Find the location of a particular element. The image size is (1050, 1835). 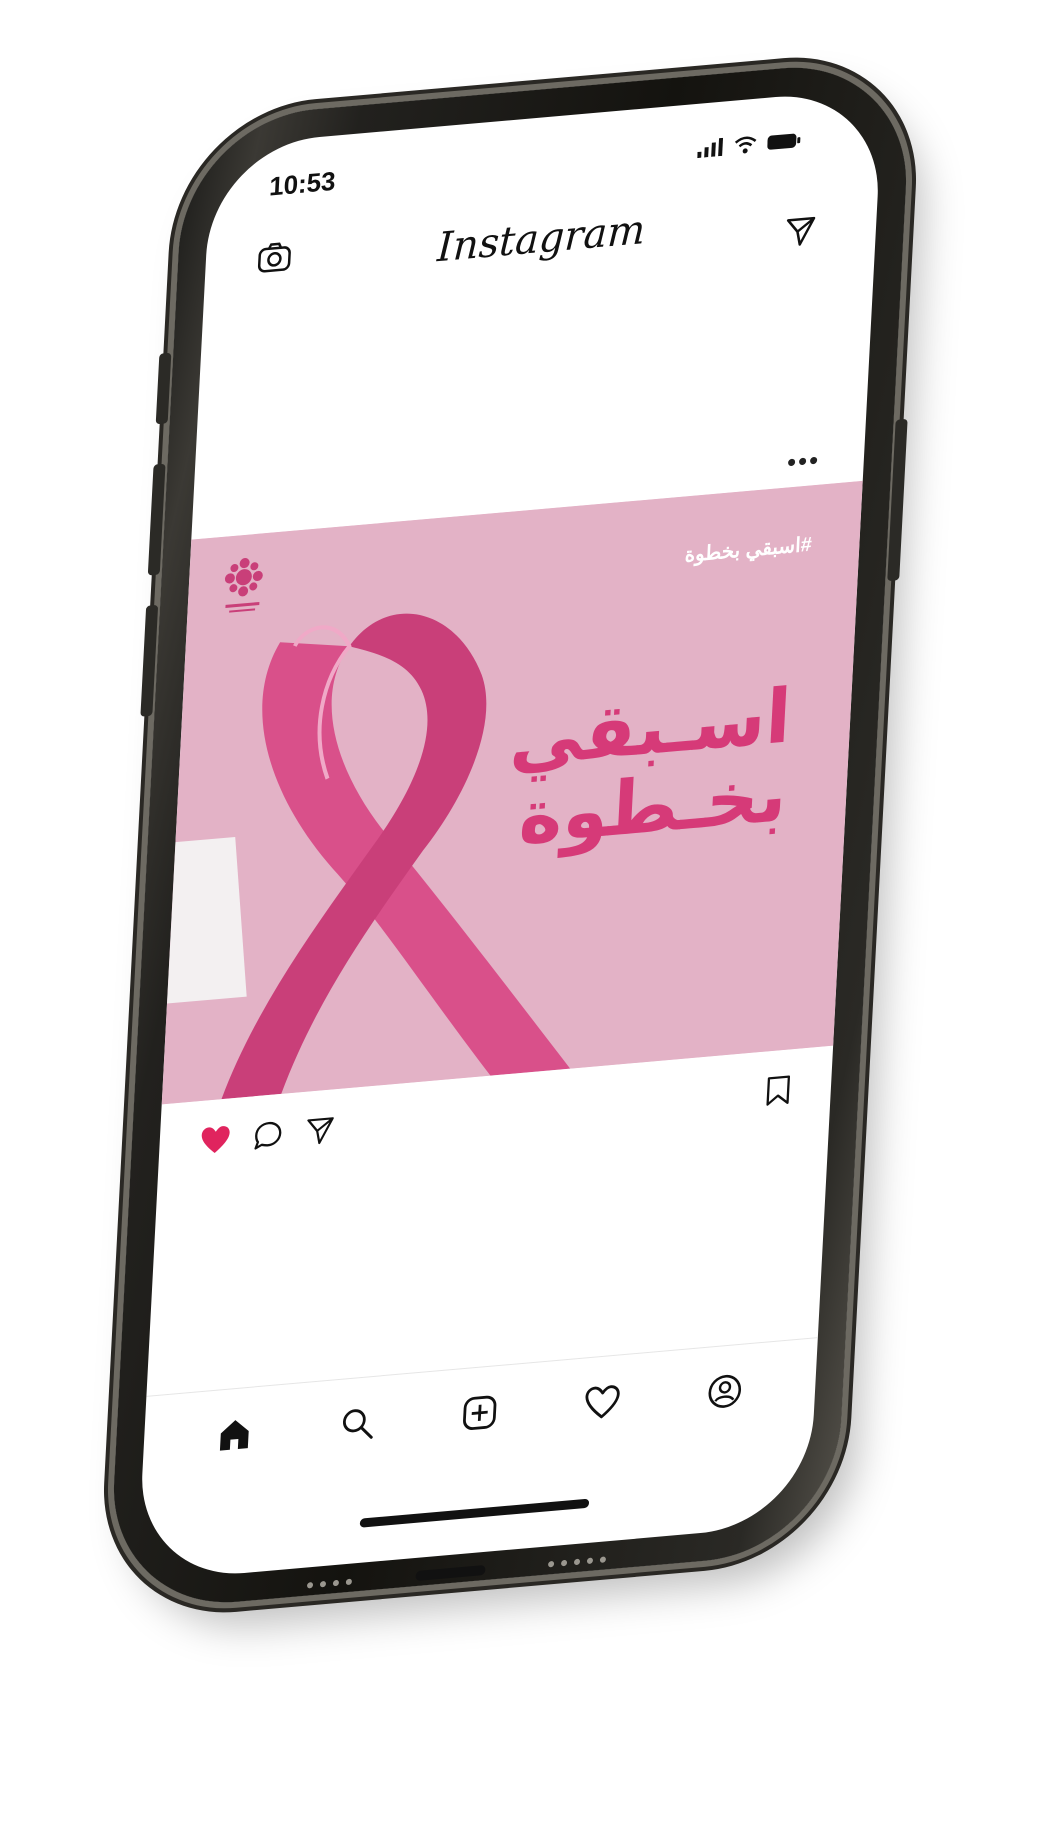

heart-filled-icon is located at coordinates (215, 1139).